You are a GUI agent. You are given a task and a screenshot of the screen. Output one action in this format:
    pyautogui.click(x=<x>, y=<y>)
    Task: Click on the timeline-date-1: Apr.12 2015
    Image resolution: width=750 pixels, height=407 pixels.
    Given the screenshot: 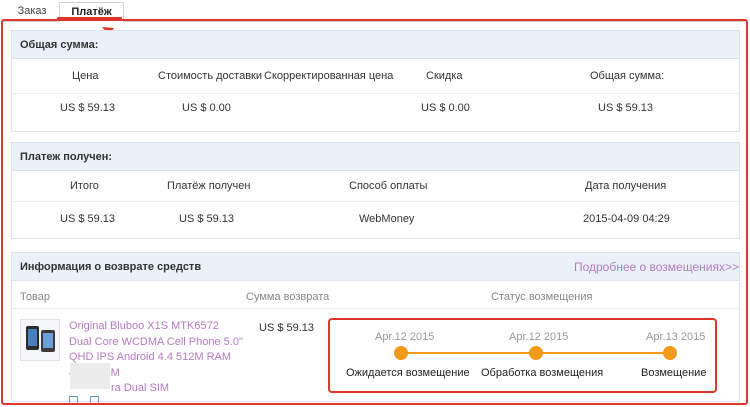 What is the action you would take?
    pyautogui.click(x=405, y=337)
    